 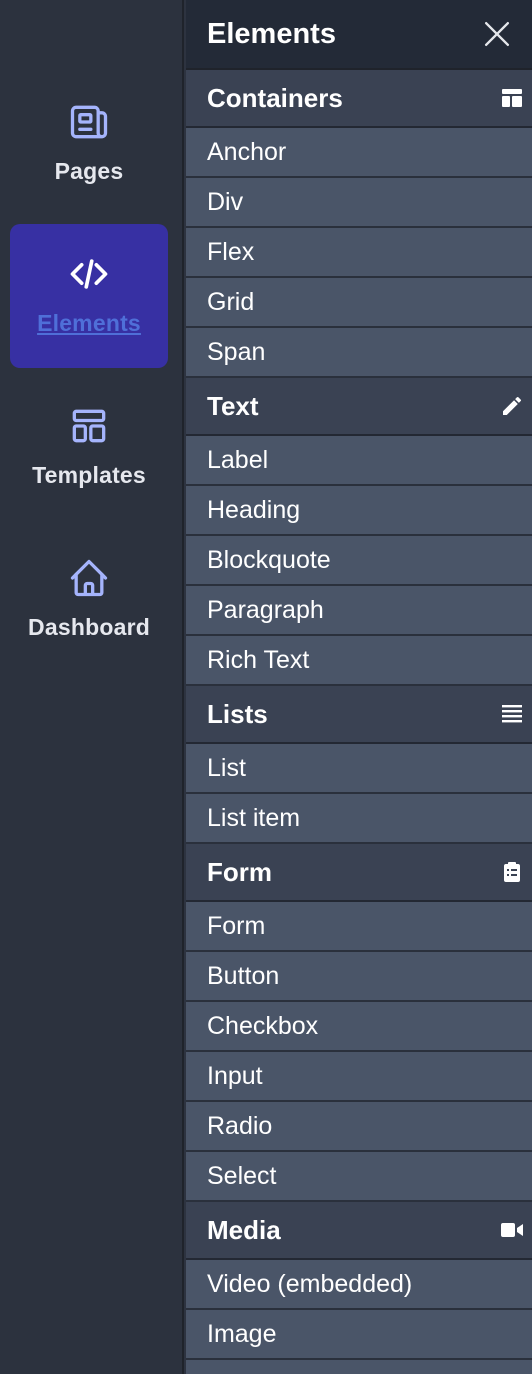 I want to click on element-item-anchor: Anchor, so click(x=359, y=153).